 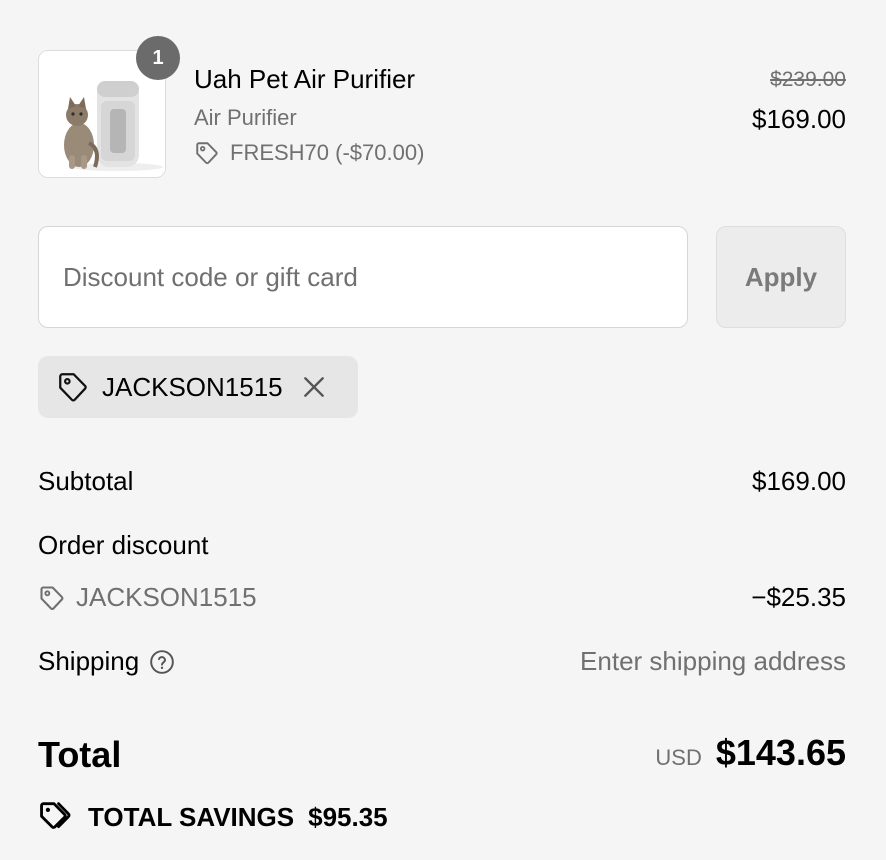 I want to click on close-icon, so click(x=313, y=387).